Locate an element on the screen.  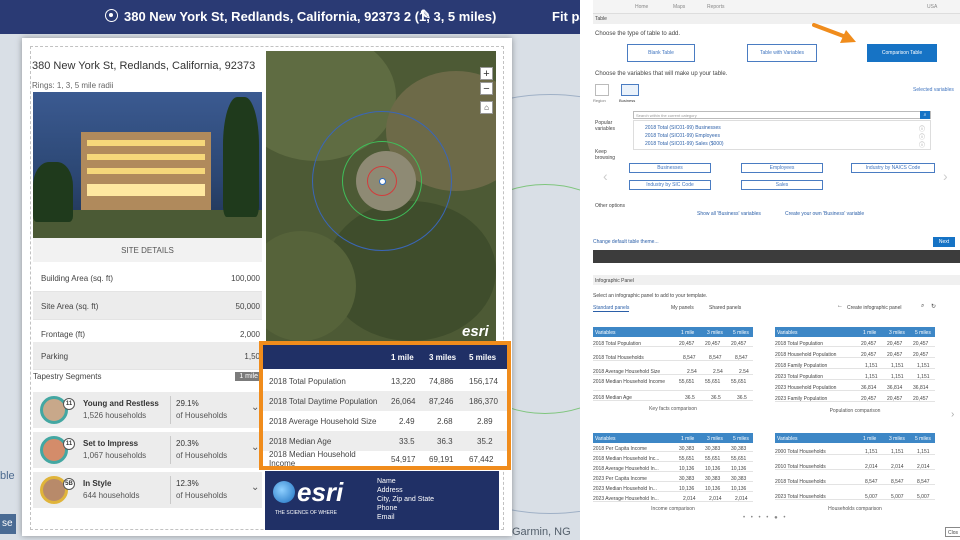
table-with-variables-button: Table with Variables is located at coordinates (782, 53).